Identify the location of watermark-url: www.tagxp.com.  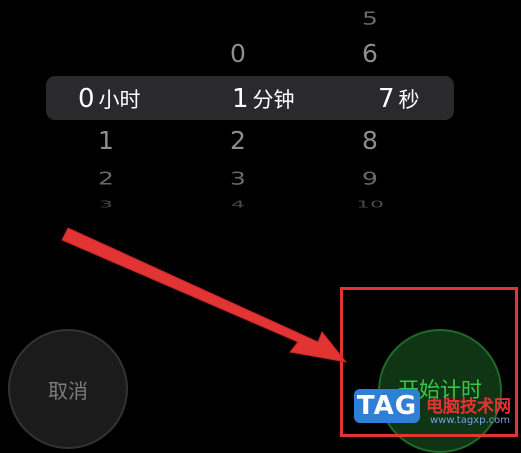
(470, 420).